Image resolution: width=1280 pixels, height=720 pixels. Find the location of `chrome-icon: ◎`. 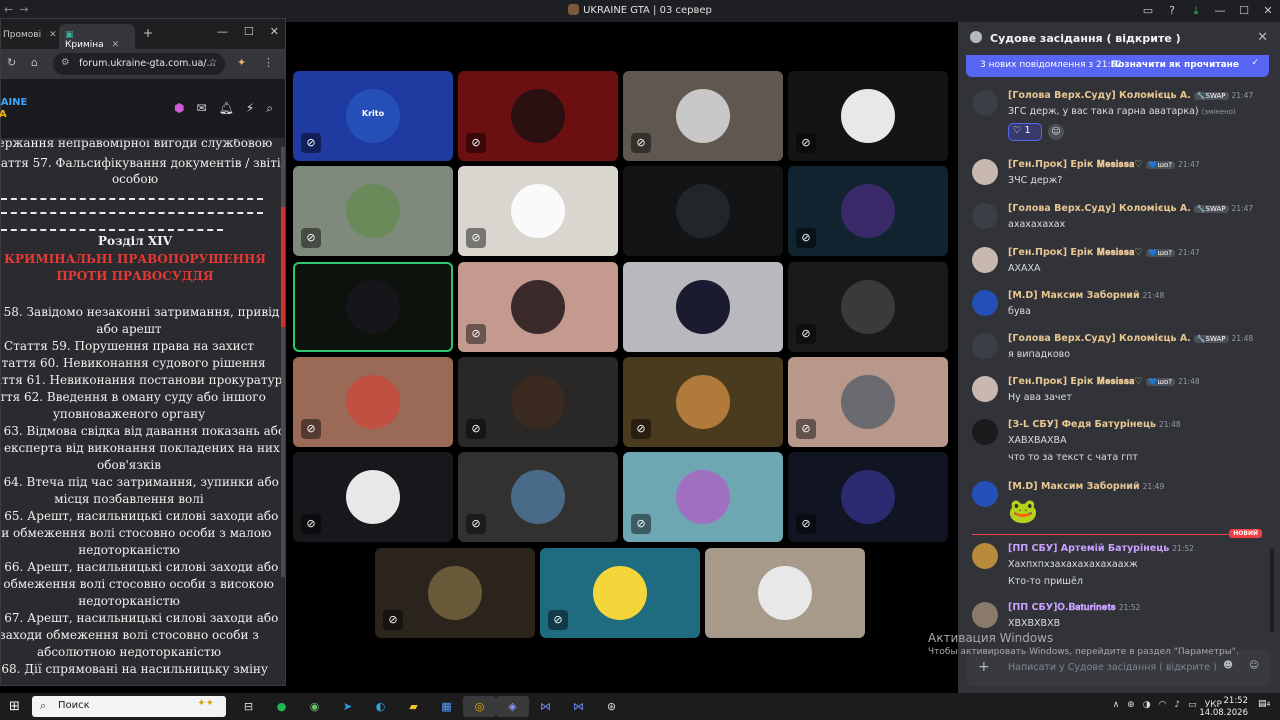

chrome-icon: ◎ is located at coordinates (479, 706).